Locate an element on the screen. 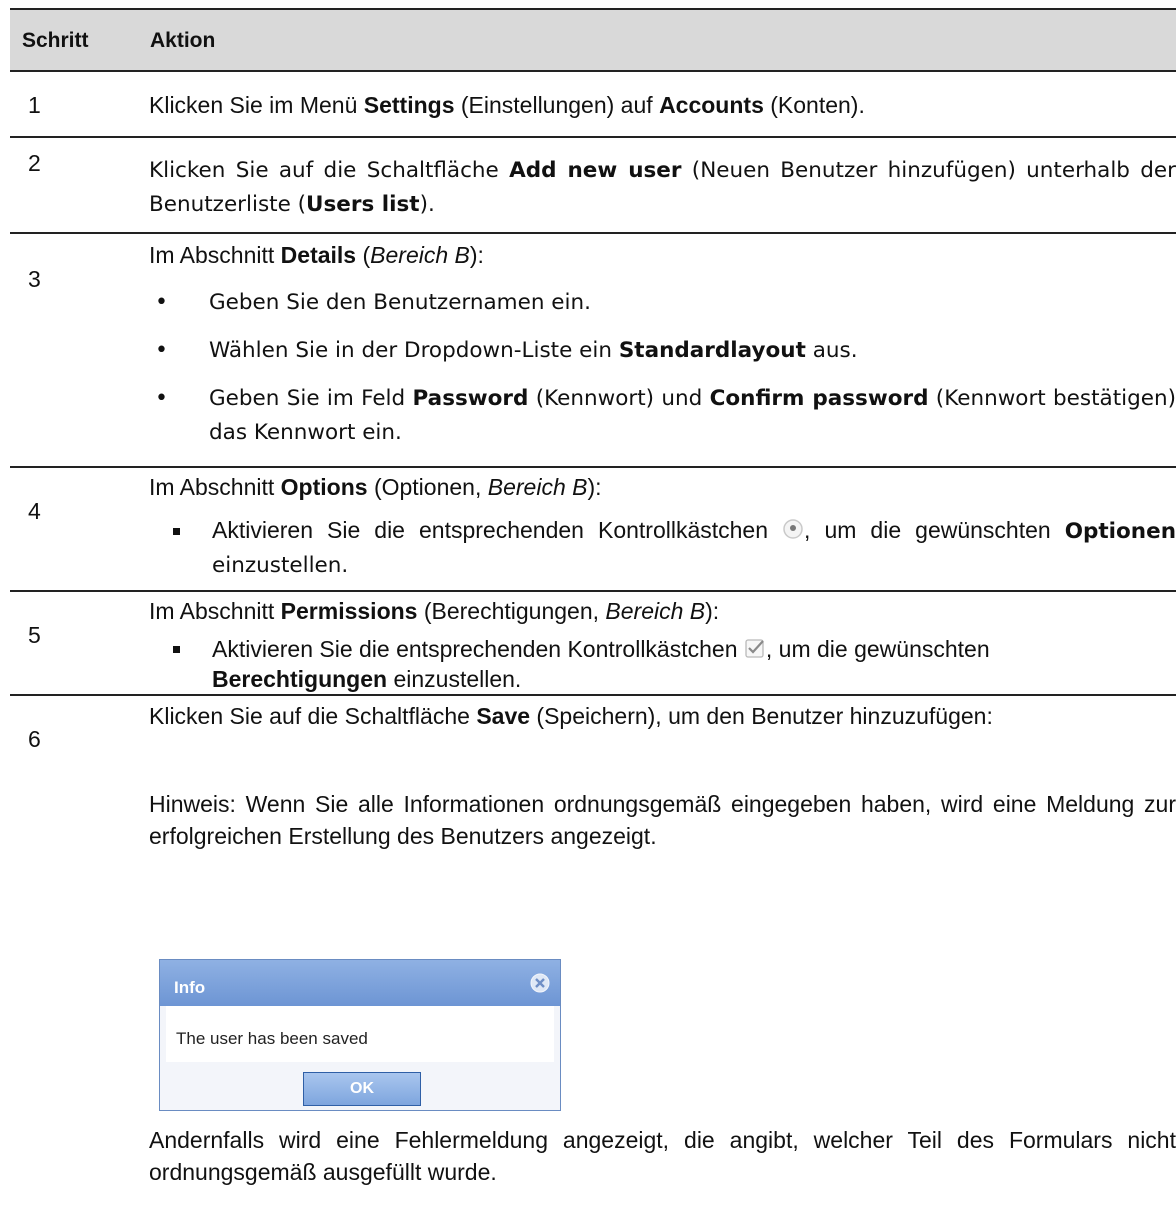  text: Klicken Sie auf die Schaltfläche is located at coordinates (329, 170).